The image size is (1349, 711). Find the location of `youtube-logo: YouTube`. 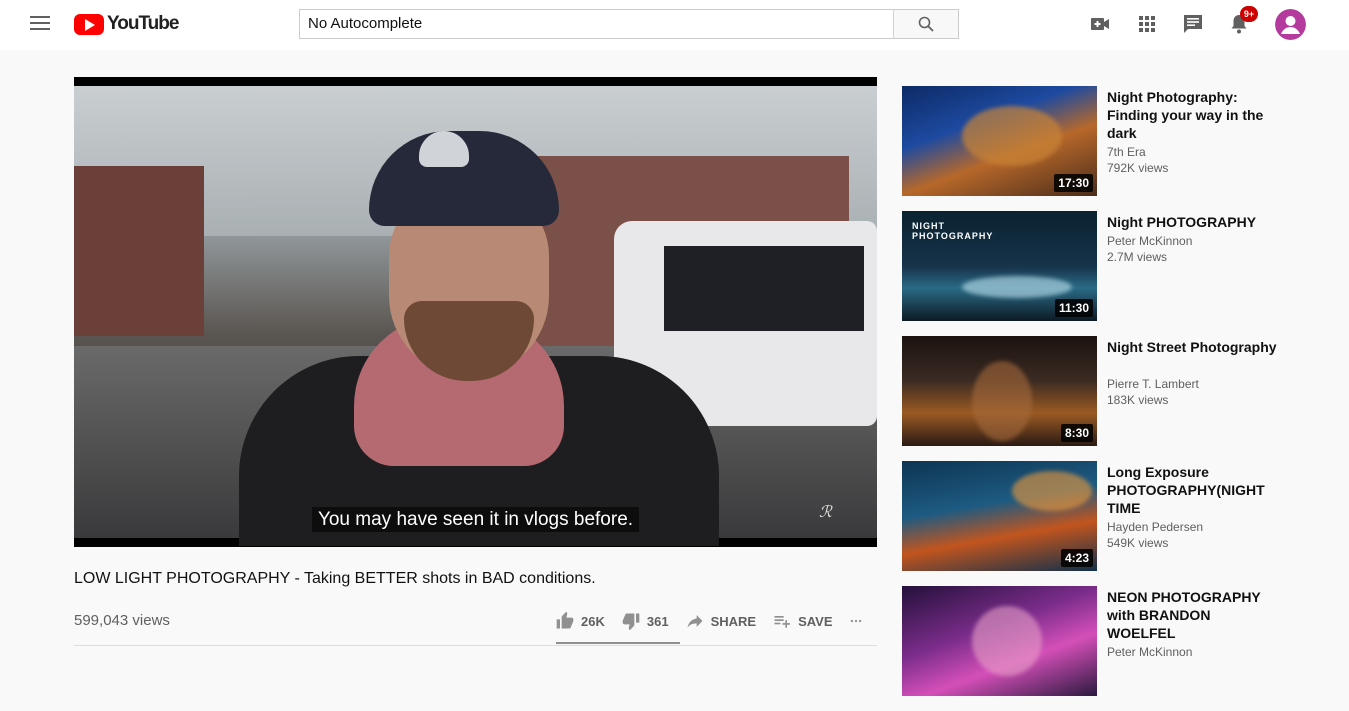

youtube-logo: YouTube is located at coordinates (126, 24).